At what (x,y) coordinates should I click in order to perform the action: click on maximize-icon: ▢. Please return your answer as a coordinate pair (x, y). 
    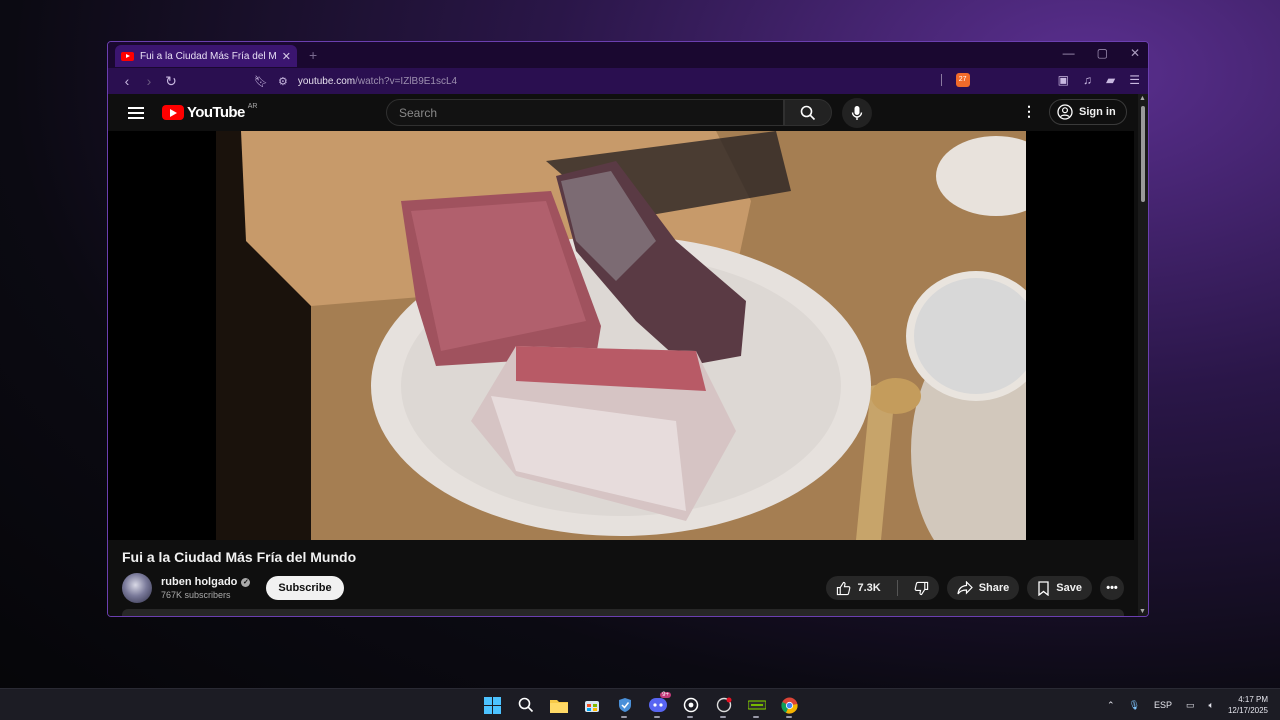
    Looking at the image, I should click on (1102, 53).